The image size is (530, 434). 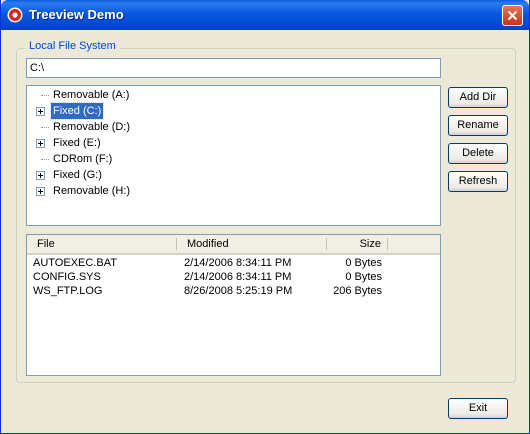 I want to click on file-name: WS_FTP.LOG, so click(x=68, y=291).